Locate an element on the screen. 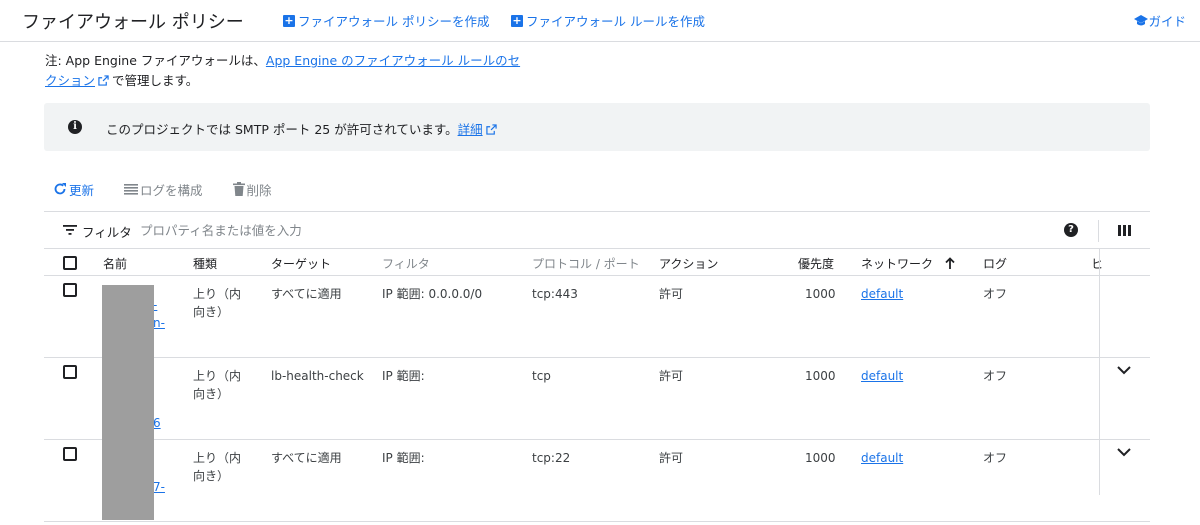 This screenshot has width=1200, height=525. create-policy-button: + ファイアウォール ポリシーを作成 is located at coordinates (386, 20).